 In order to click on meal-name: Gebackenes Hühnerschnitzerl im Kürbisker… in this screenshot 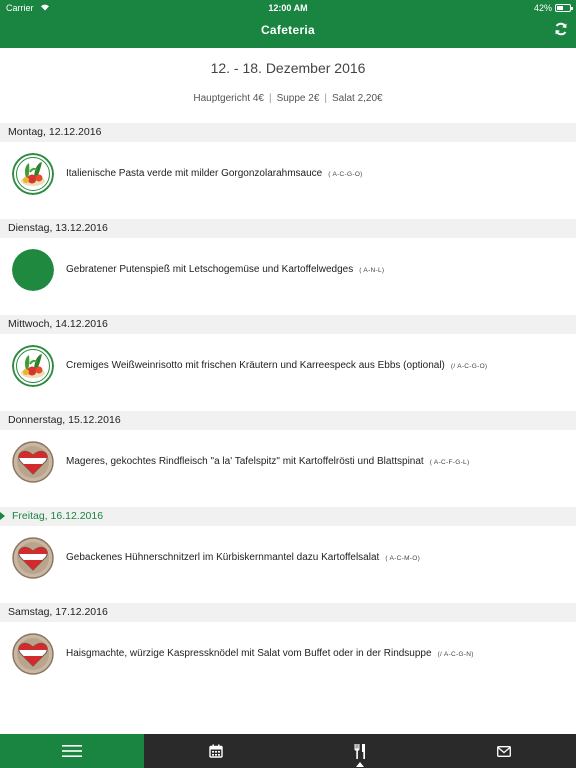, I will do `click(223, 557)`.